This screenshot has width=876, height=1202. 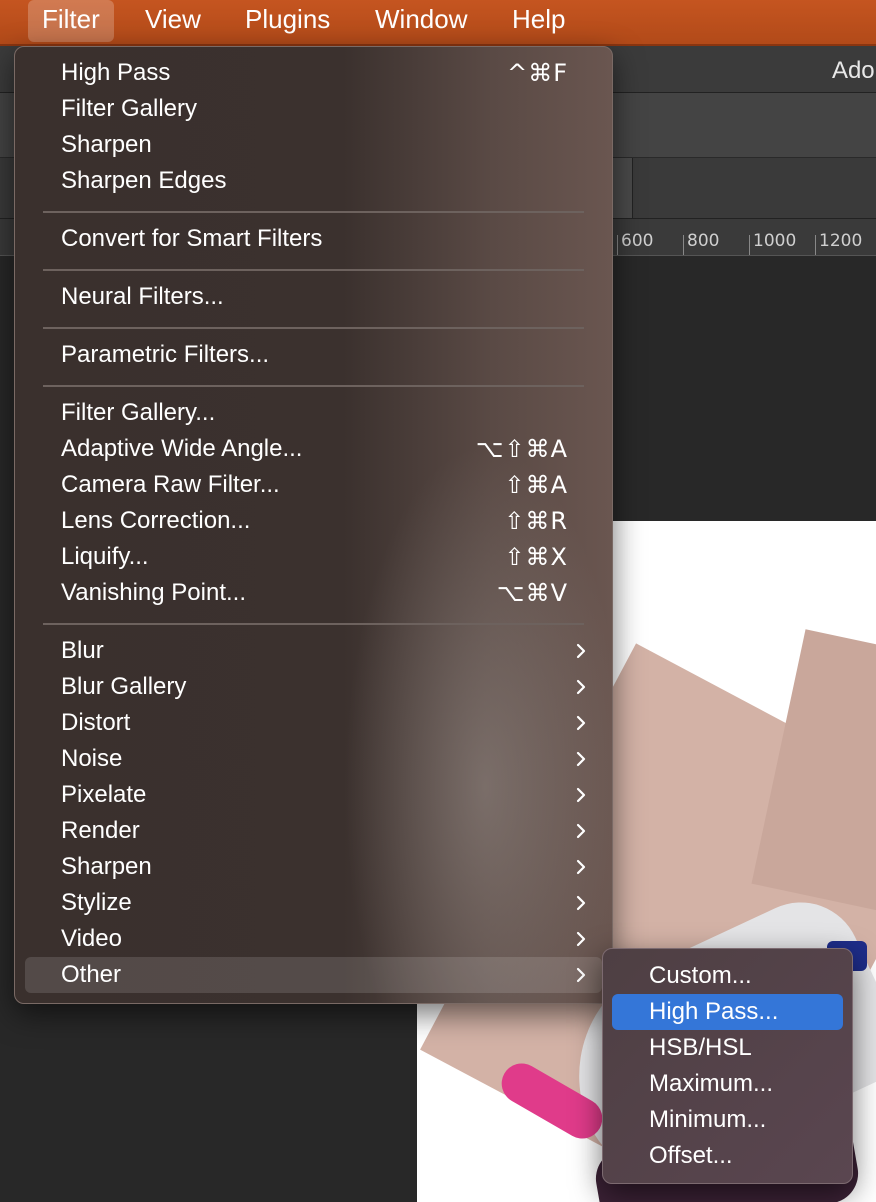 What do you see at coordinates (173, 21) in the screenshot?
I see `menu-view: View` at bounding box center [173, 21].